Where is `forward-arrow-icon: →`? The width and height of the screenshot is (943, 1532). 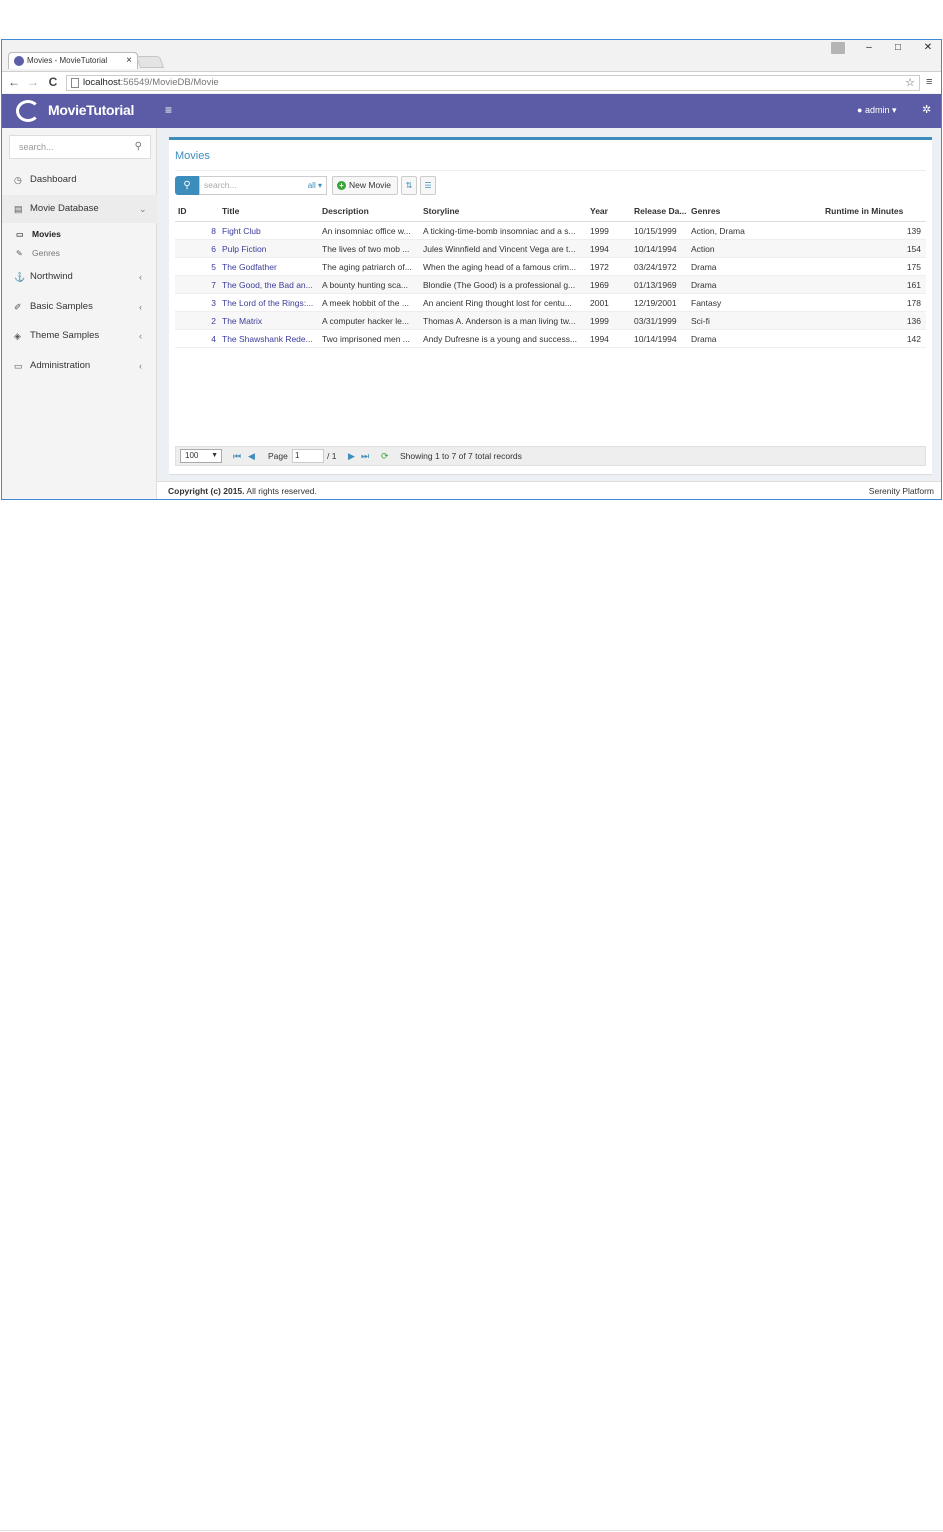
forward-arrow-icon: → is located at coordinates (33, 82).